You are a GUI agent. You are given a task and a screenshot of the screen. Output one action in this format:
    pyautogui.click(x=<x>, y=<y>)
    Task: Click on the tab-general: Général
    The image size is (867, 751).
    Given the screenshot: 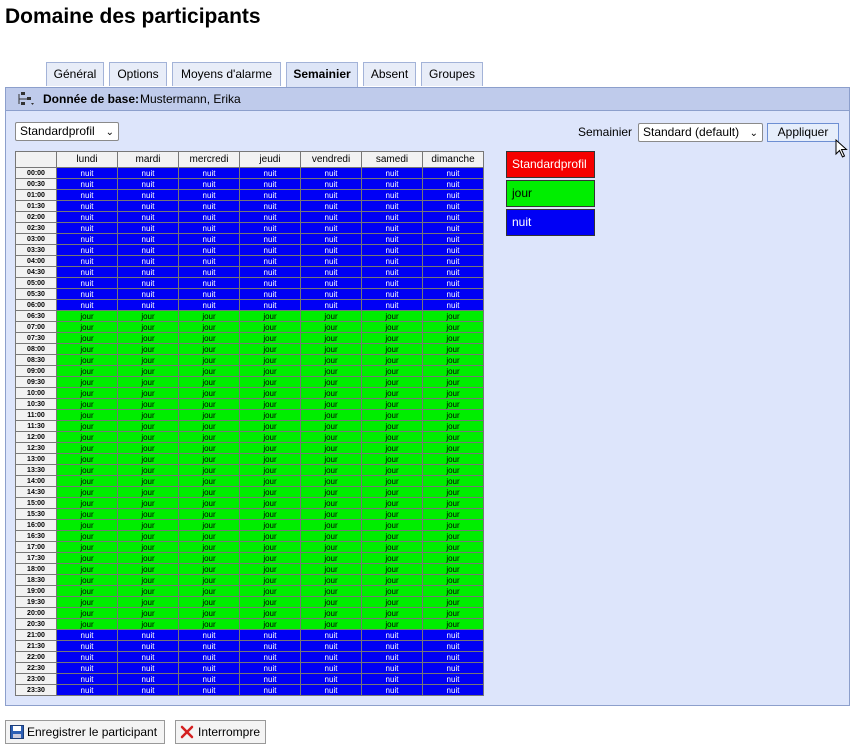 What is the action you would take?
    pyautogui.click(x=75, y=74)
    